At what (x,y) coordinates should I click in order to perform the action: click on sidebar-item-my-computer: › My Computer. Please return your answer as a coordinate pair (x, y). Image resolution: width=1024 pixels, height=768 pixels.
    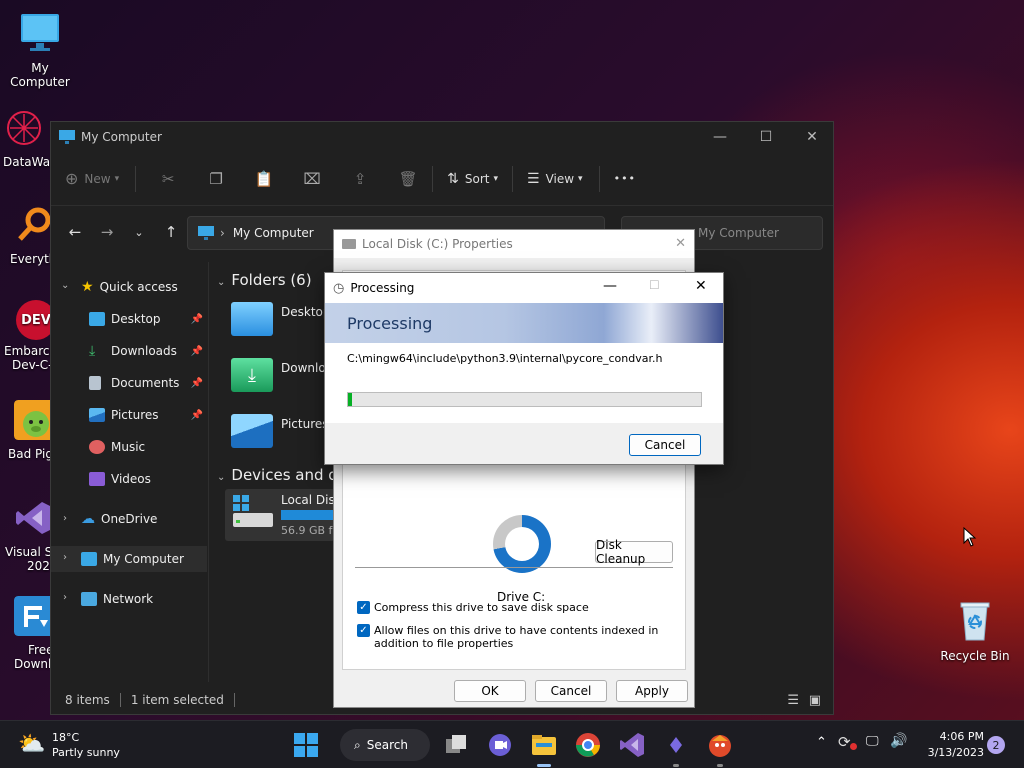
    Looking at the image, I should click on (129, 559).